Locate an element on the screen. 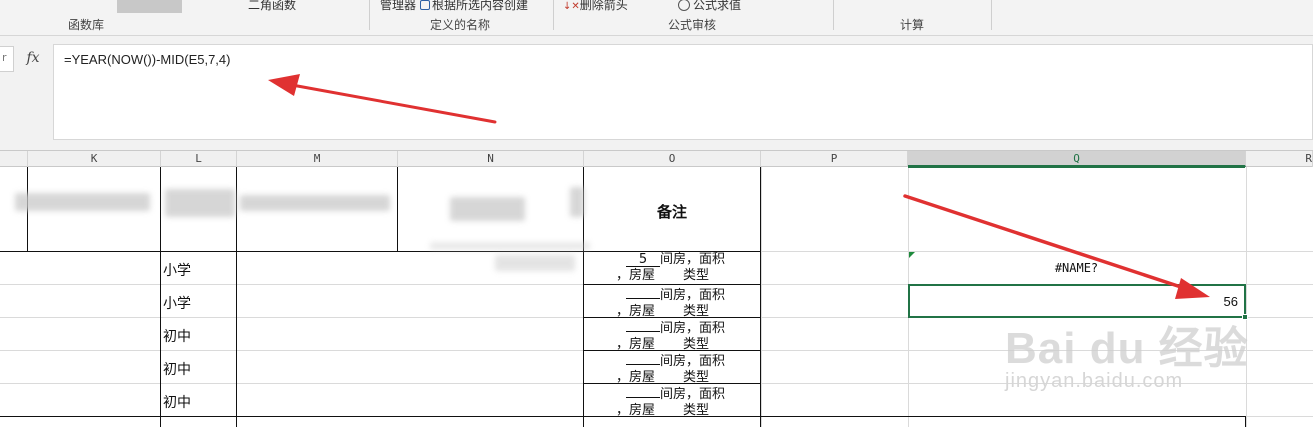 The height and width of the screenshot is (427, 1313). column-header-l: L is located at coordinates (199, 159).